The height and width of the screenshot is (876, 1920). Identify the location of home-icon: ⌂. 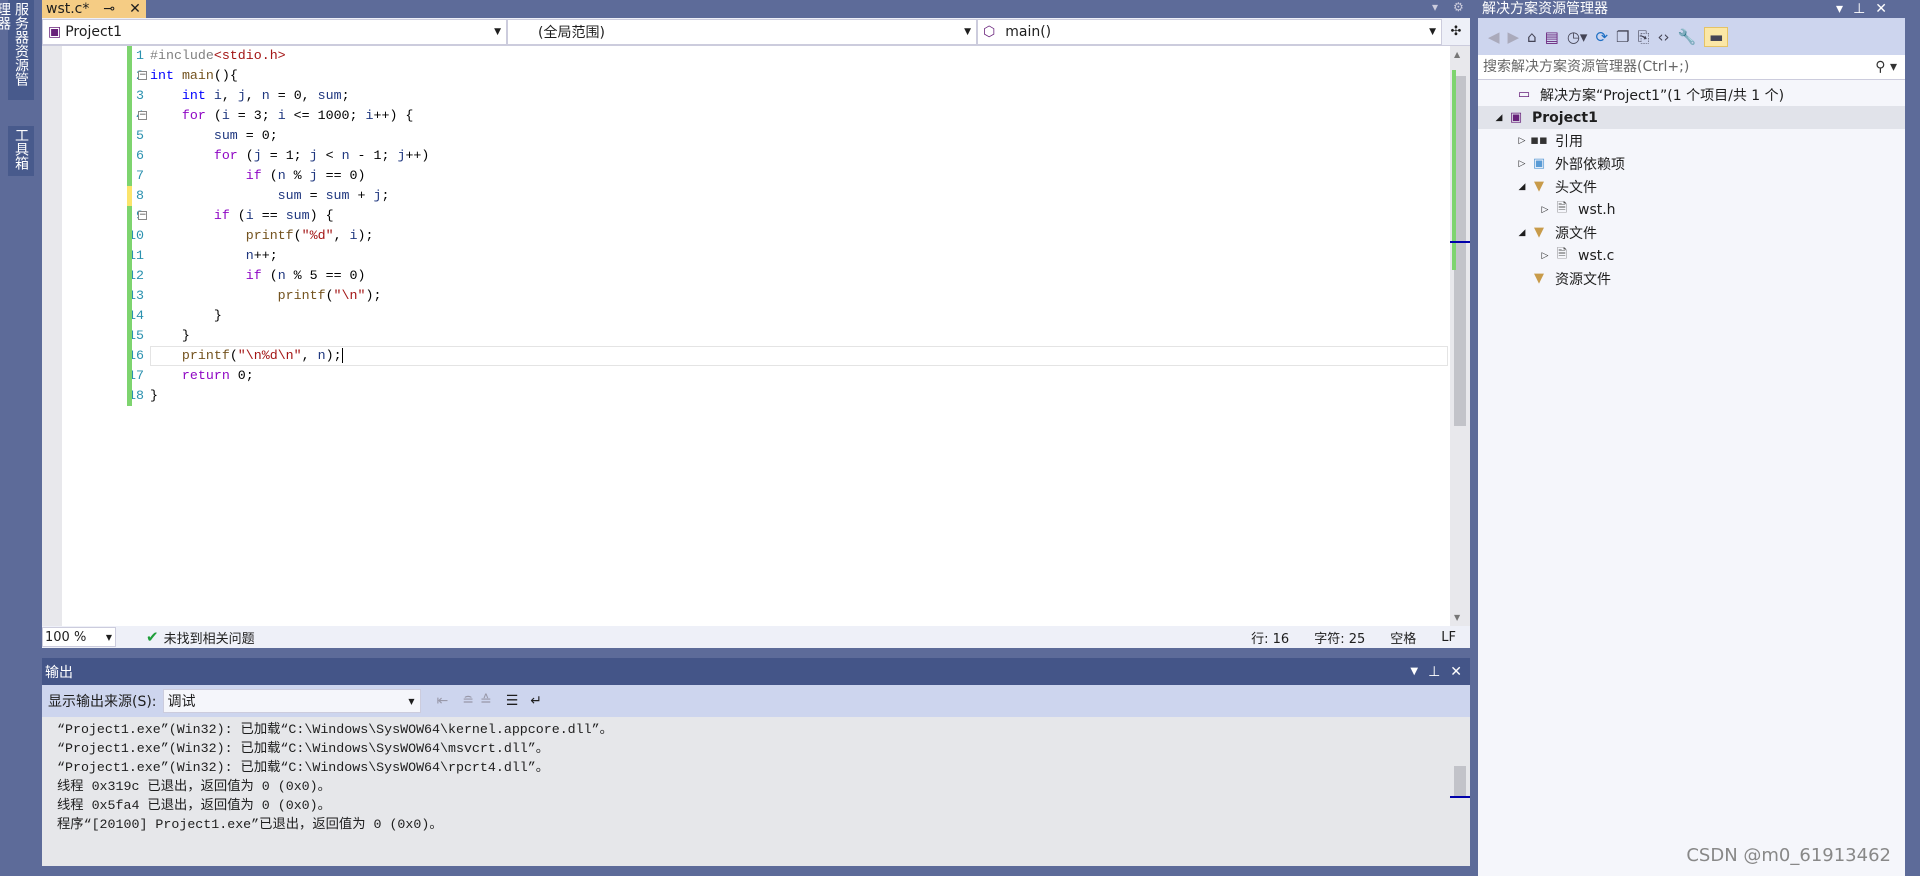
(1532, 37).